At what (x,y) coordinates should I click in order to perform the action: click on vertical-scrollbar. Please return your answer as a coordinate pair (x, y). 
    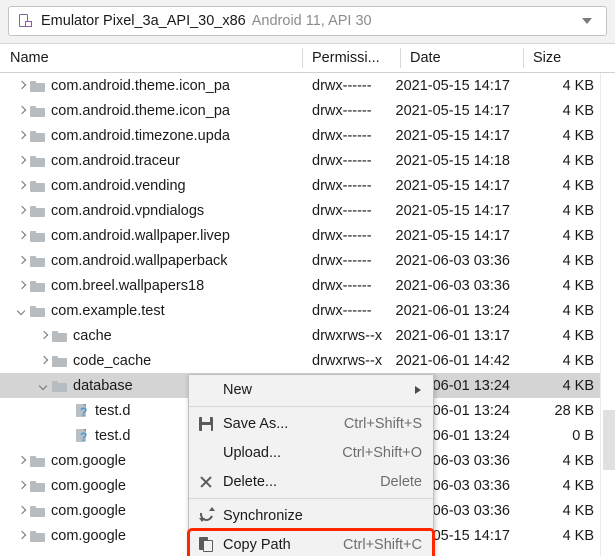
    Looking at the image, I should click on (607, 314).